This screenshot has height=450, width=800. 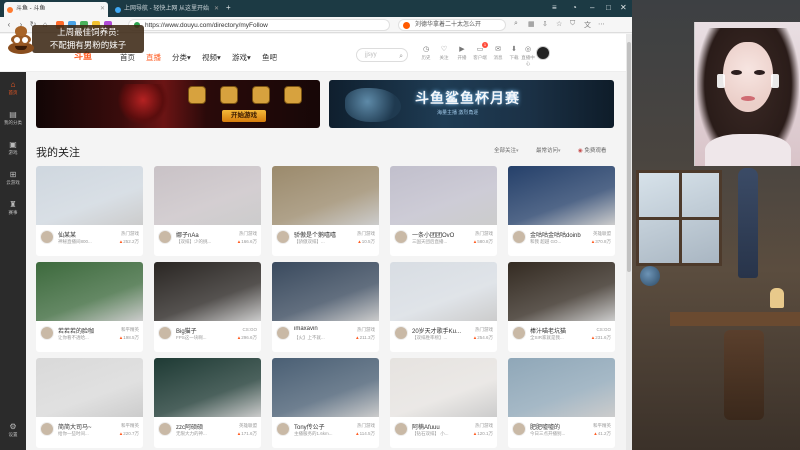 I want to click on stream-card: 肥肥嘘嘘的 和平精英 今日三点开播别... ▲41.2万, so click(x=561, y=403).